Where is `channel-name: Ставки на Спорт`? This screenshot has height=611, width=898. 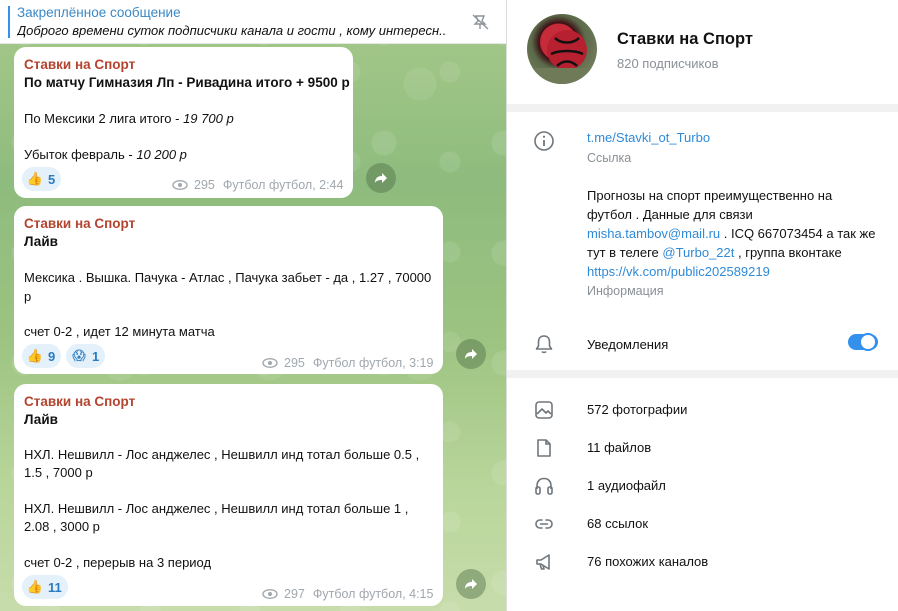 channel-name: Ставки на Спорт is located at coordinates (685, 39).